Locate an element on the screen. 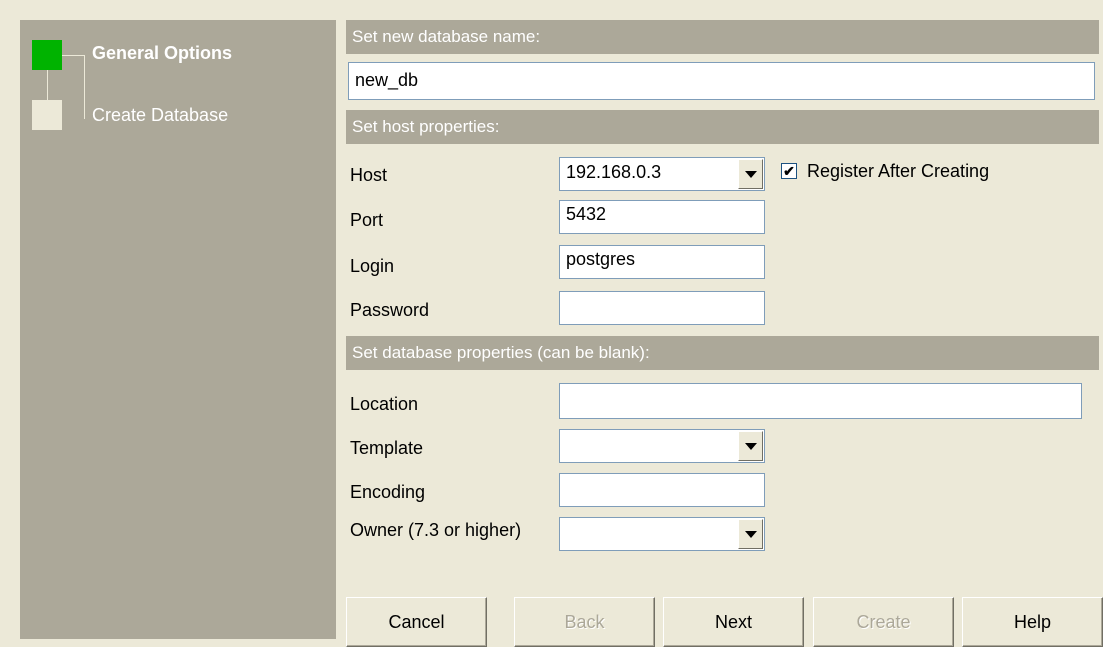 Image resolution: width=1103 pixels, height=647 pixels. host-dropdown-button is located at coordinates (750, 174).